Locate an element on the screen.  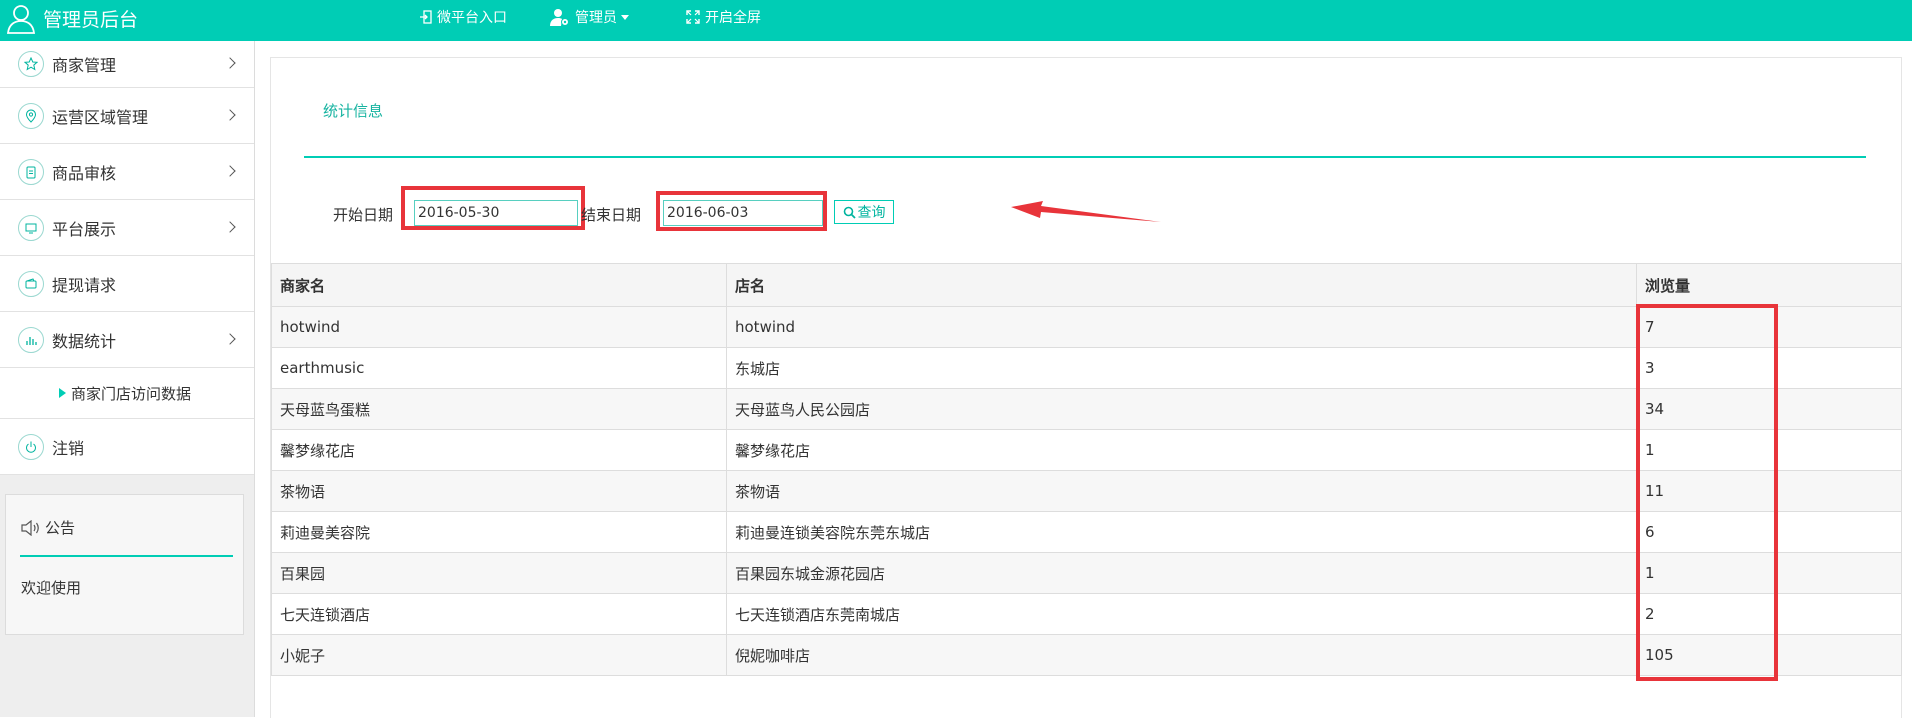
display-icon is located at coordinates (31, 227).